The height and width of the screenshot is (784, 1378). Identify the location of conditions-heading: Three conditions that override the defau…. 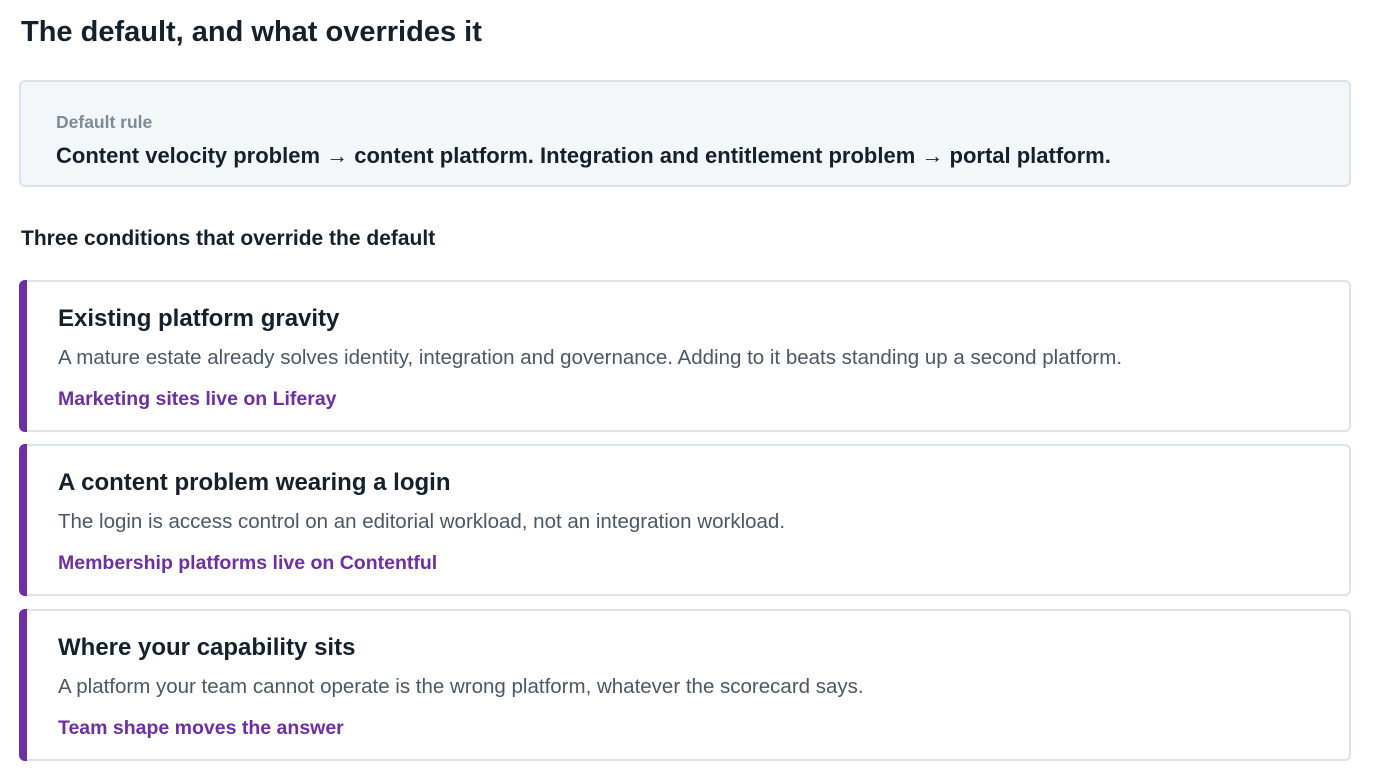
(228, 238).